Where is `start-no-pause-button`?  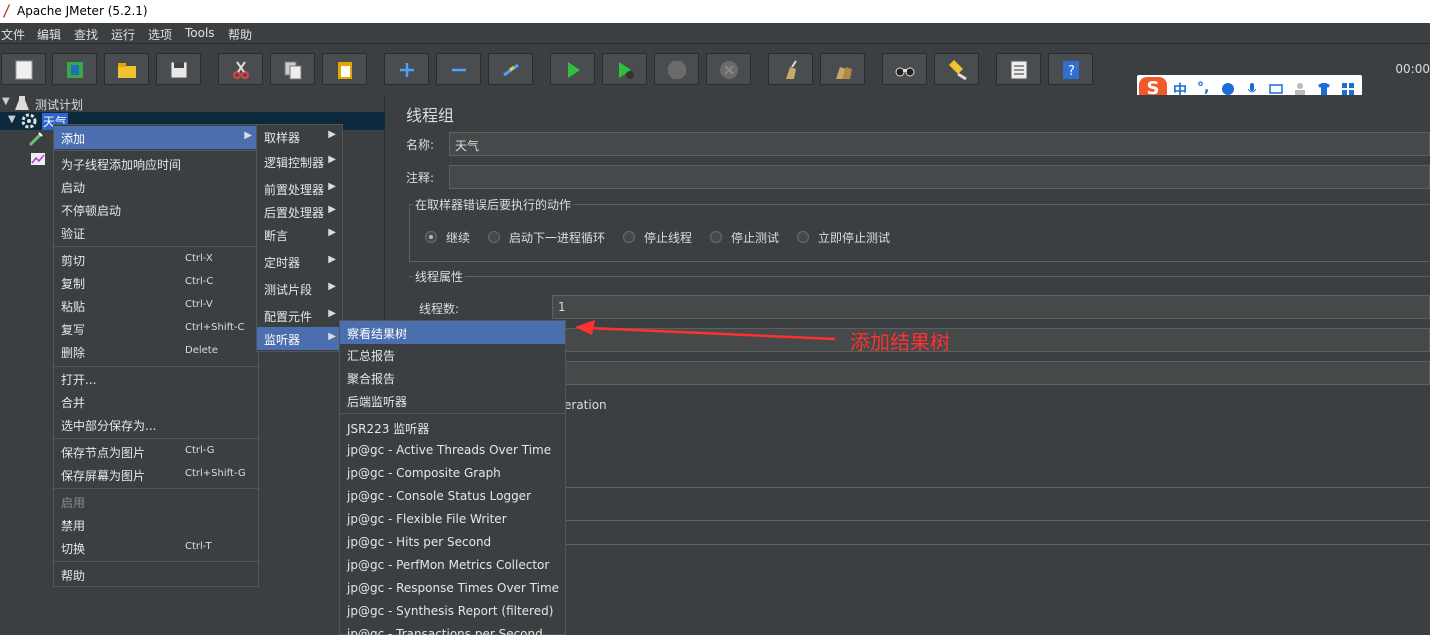
start-no-pause-button is located at coordinates (624, 69).